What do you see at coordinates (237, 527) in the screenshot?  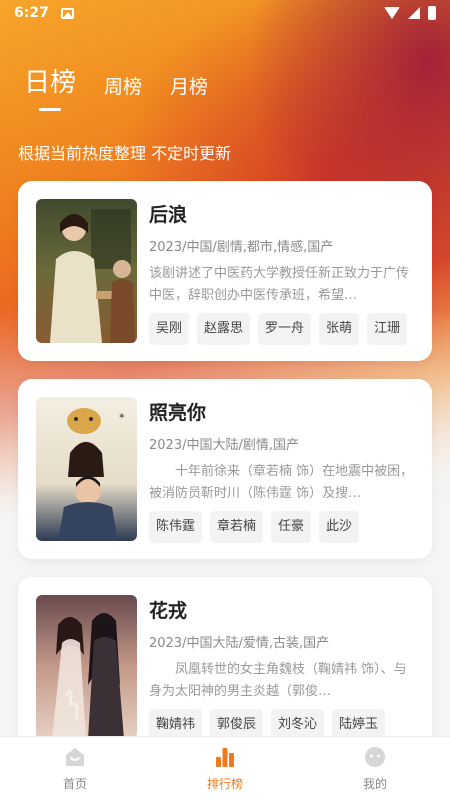 I see `actor-tag: 章若楠` at bounding box center [237, 527].